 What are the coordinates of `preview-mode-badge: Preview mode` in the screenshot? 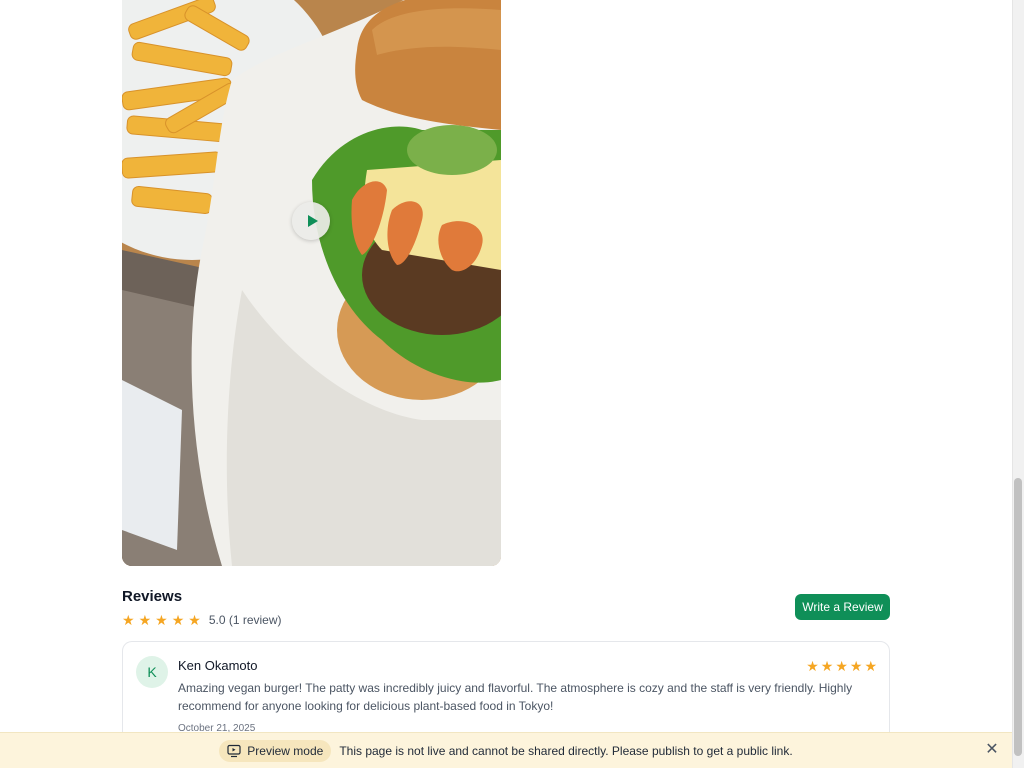 It's located at (275, 750).